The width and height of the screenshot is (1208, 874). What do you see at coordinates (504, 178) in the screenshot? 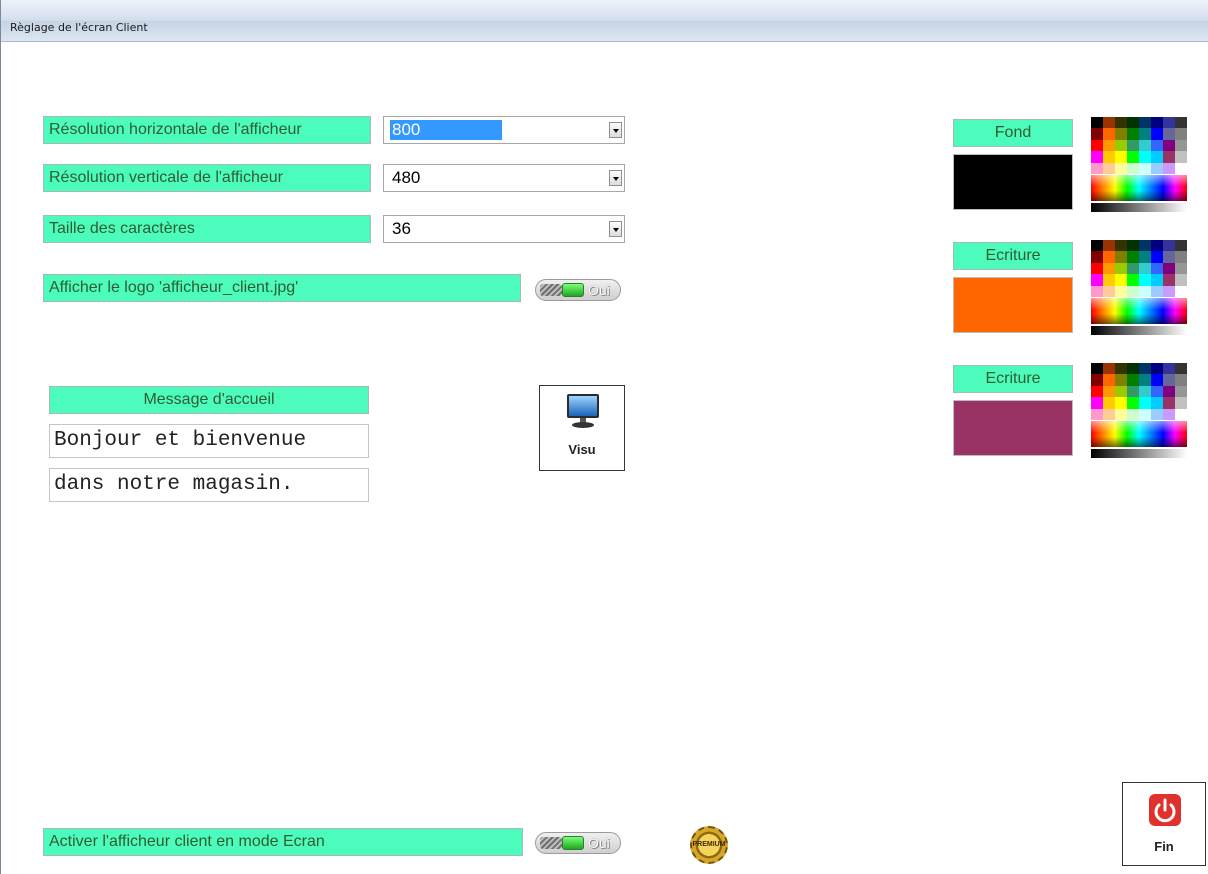
I see `vres-select: 480` at bounding box center [504, 178].